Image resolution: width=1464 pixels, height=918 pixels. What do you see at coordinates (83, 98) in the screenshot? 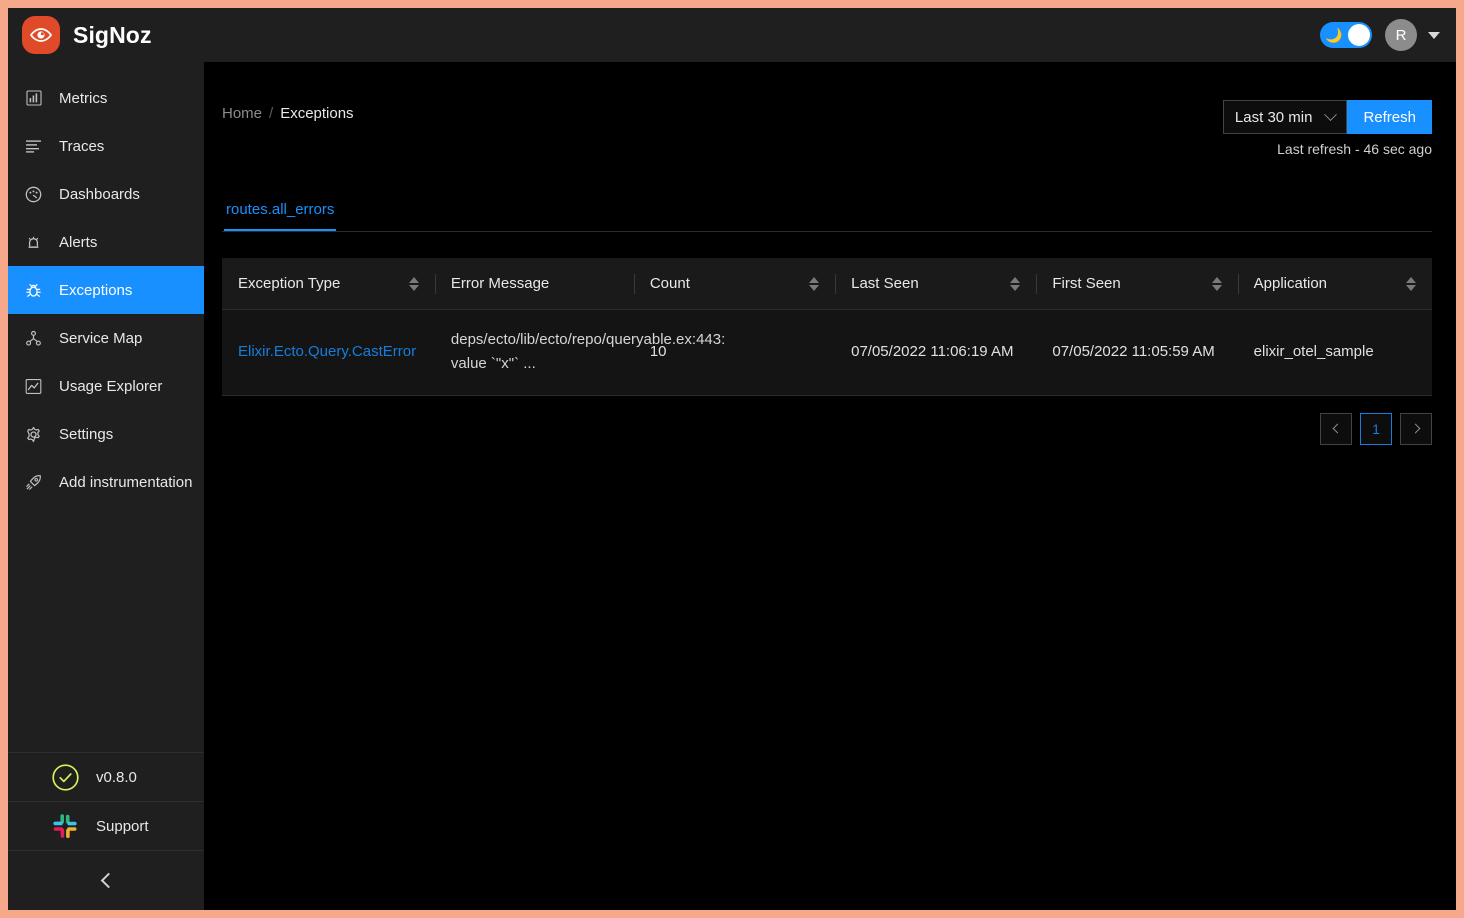
I see `sidebar-item-label: Metrics` at bounding box center [83, 98].